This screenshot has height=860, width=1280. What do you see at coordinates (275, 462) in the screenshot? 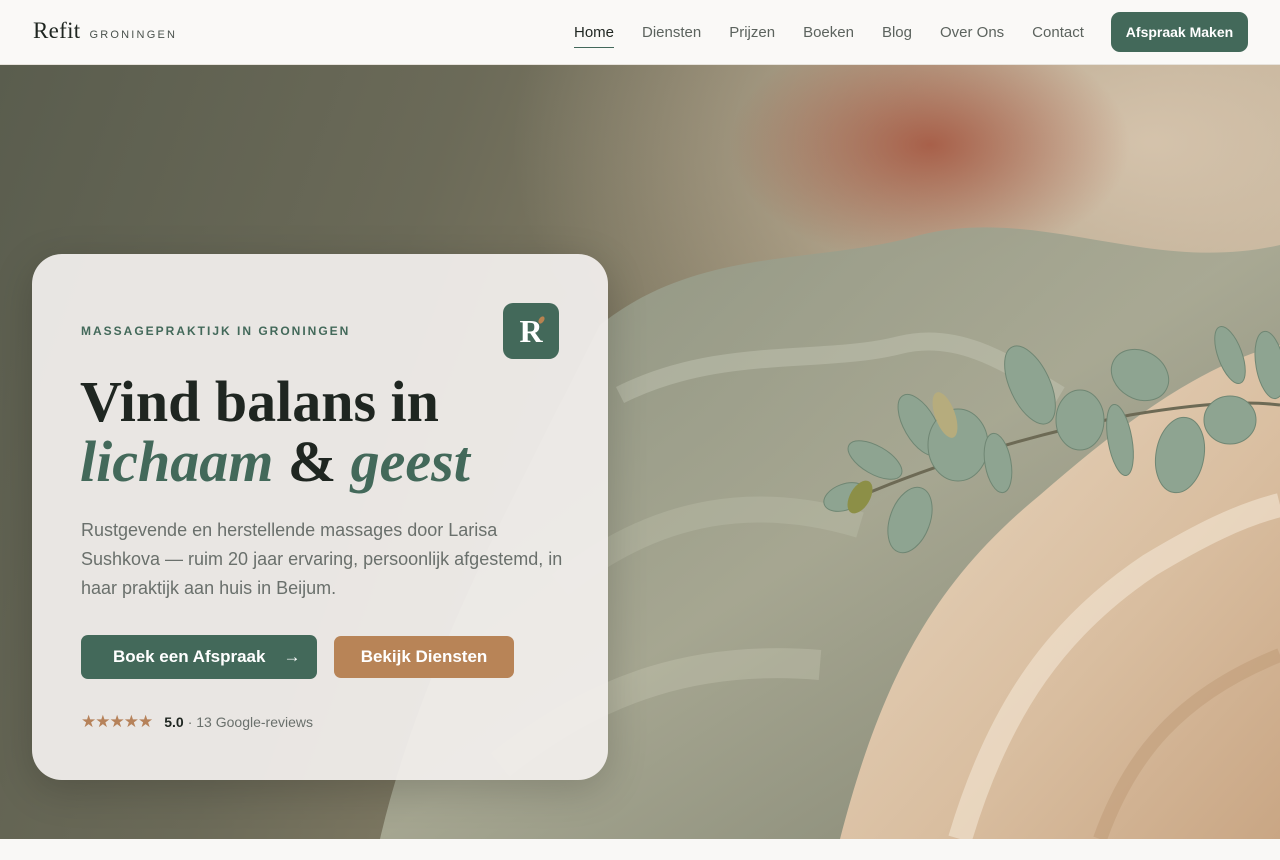
I see `headline-line2: lichaam & geest` at bounding box center [275, 462].